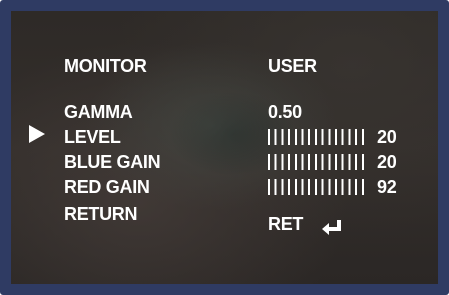  I want to click on return-value: RET, so click(285, 224).